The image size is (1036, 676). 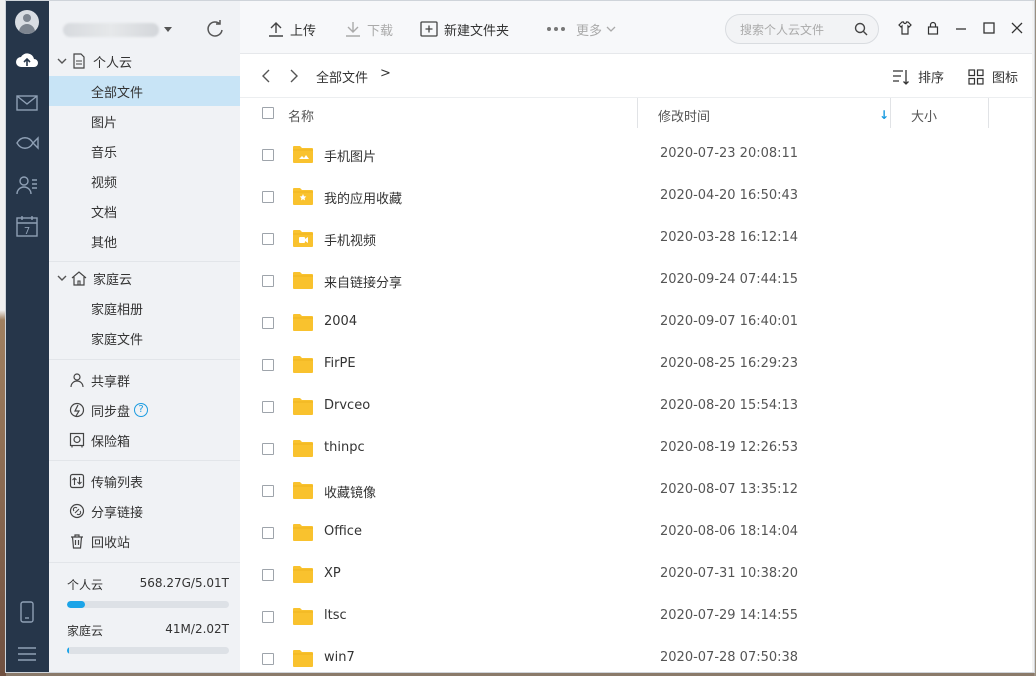 What do you see at coordinates (637, 655) in the screenshot?
I see `table-row: win7 2020-07-28 07:50:38` at bounding box center [637, 655].